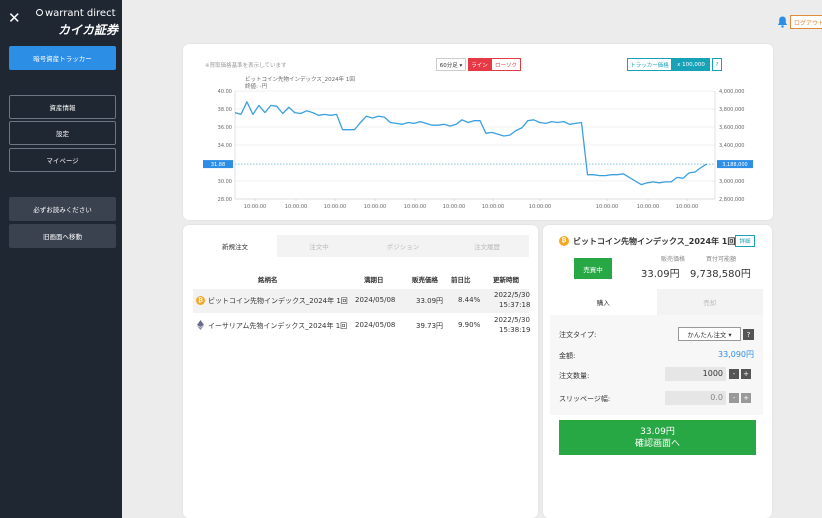  What do you see at coordinates (200, 325) in the screenshot?
I see `ethereum-icon` at bounding box center [200, 325].